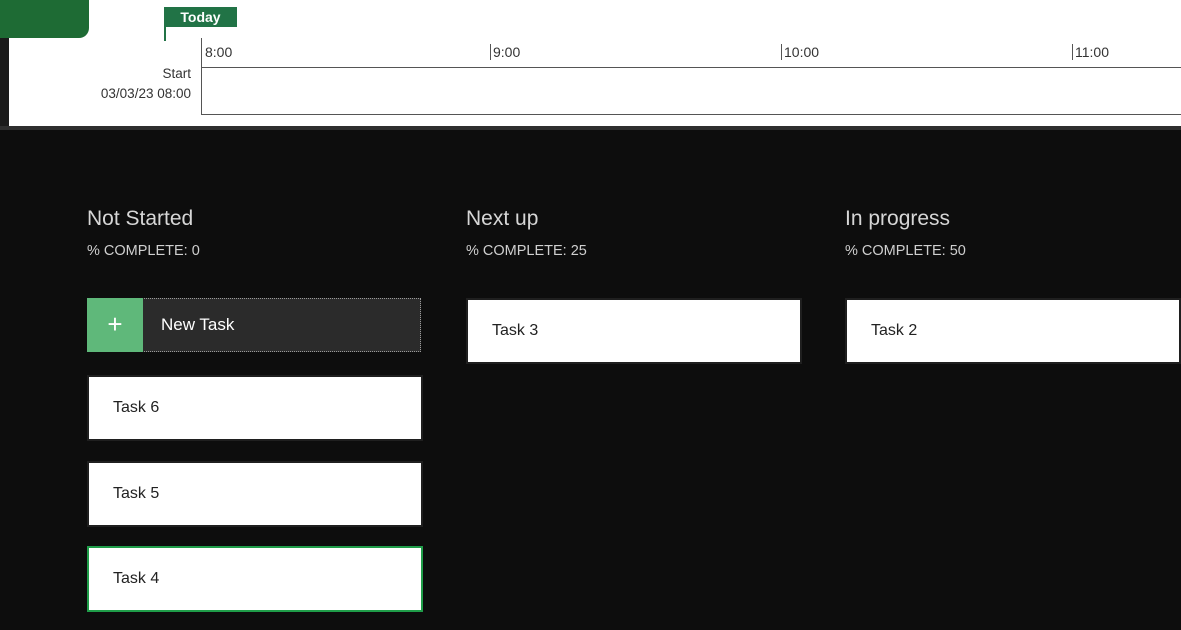 This screenshot has width=1181, height=630. I want to click on column-percent-complete: % COMPLETE: 25, so click(526, 251).